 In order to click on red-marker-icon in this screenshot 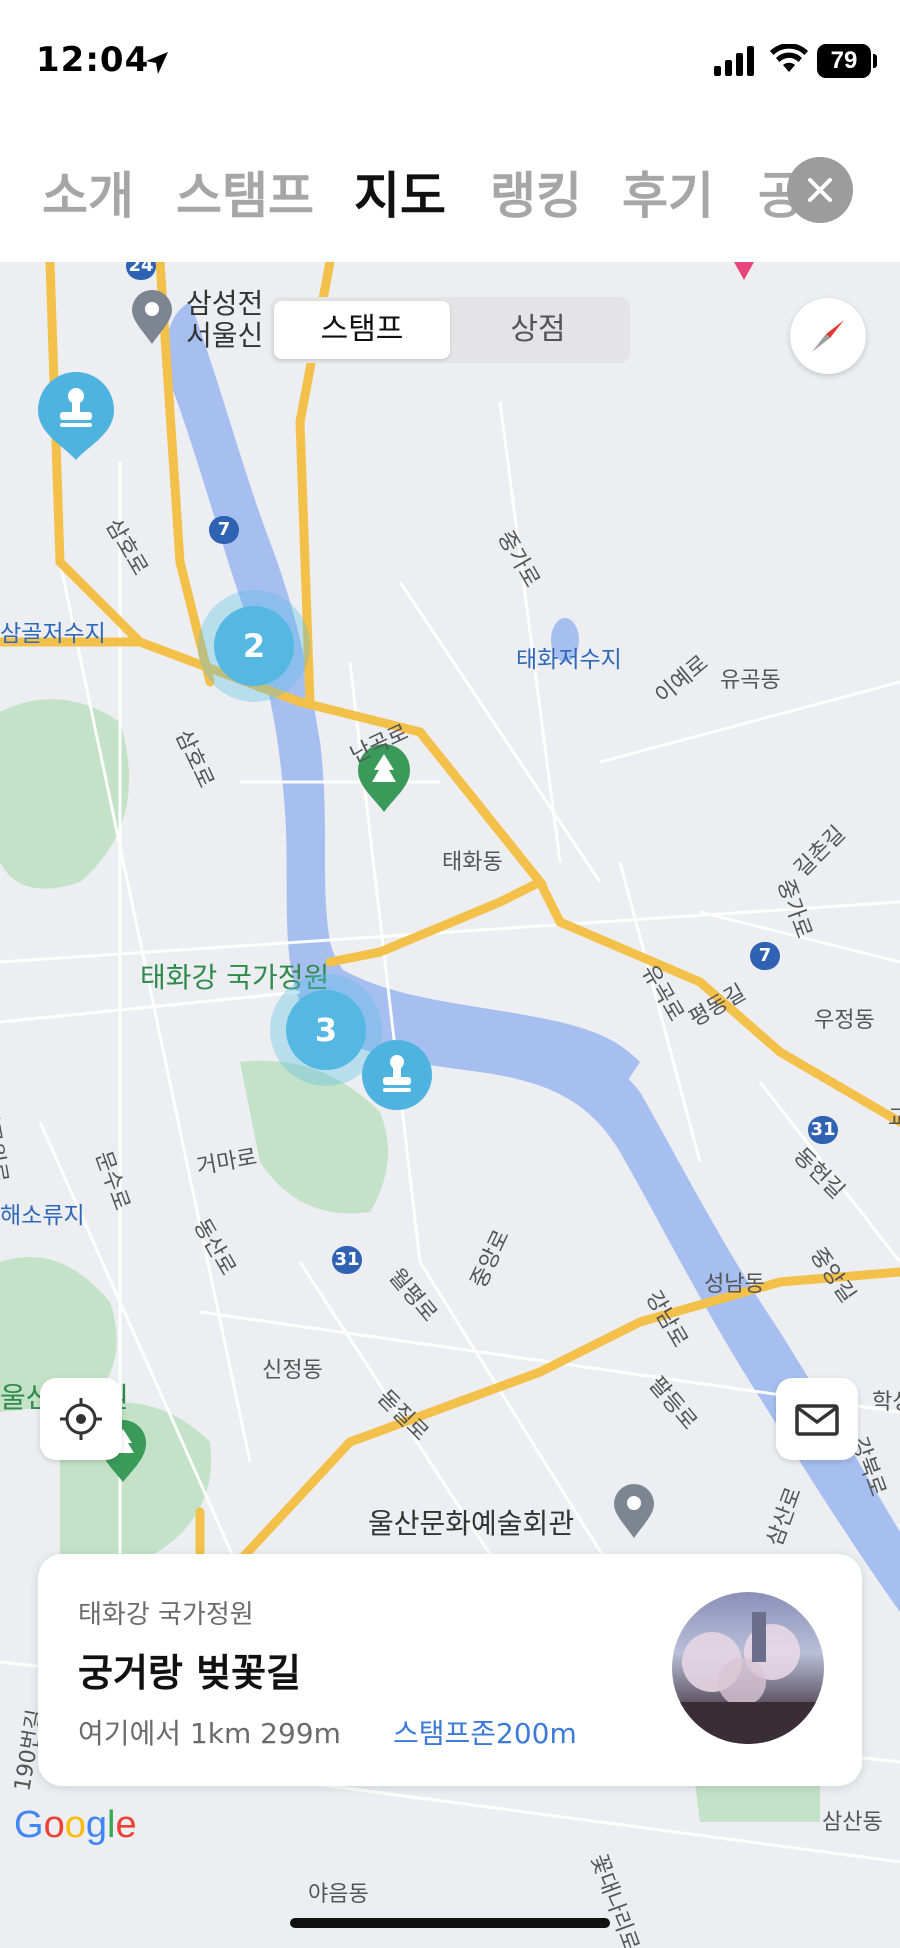, I will do `click(744, 271)`.